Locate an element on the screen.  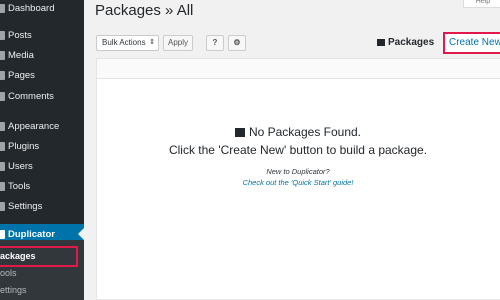
sidebar-item-tools: Tools is located at coordinates (42, 186).